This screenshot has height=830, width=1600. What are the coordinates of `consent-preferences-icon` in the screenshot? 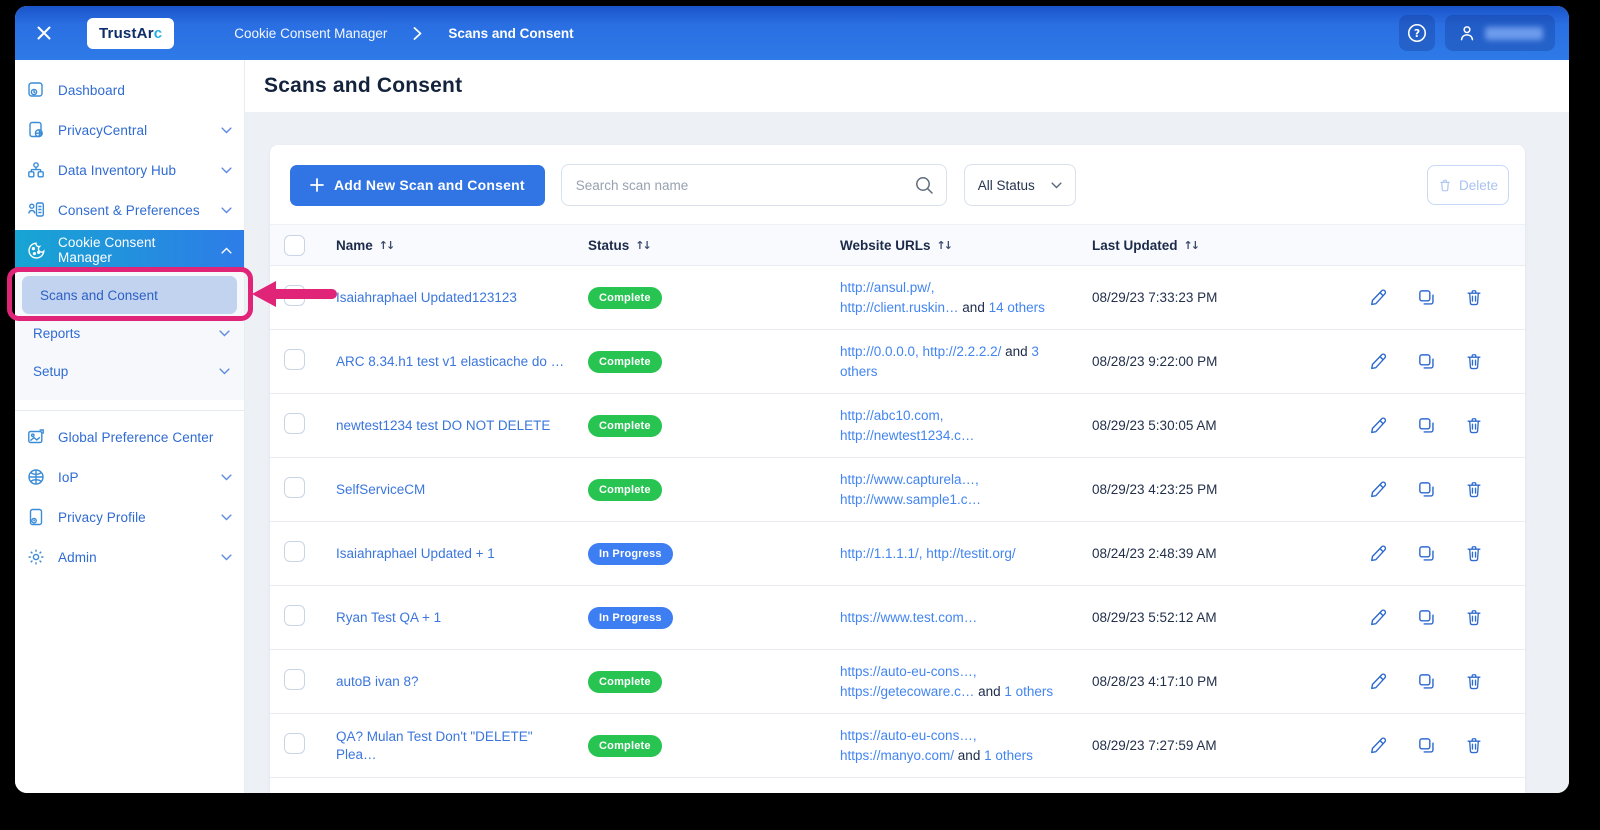 It's located at (36, 210).